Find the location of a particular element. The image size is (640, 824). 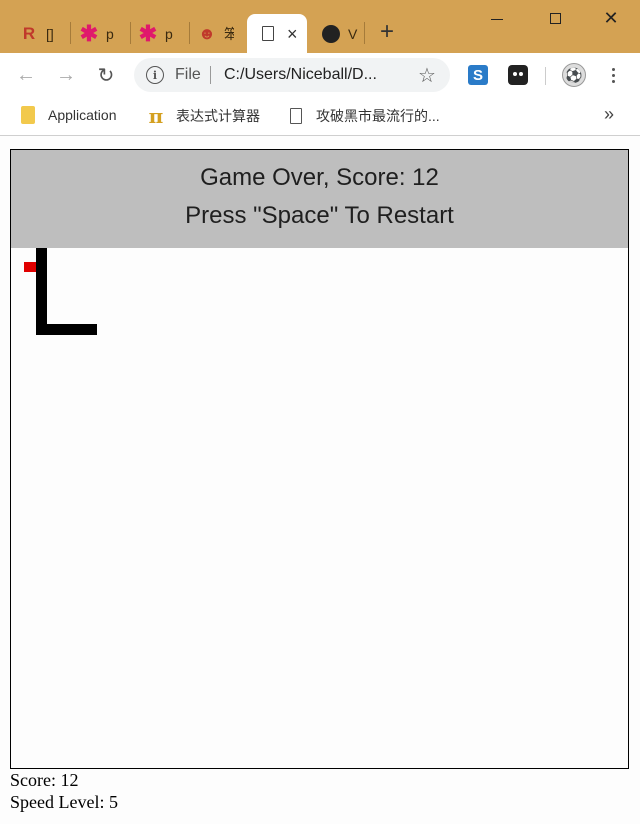

info-icon: i is located at coordinates (155, 75).